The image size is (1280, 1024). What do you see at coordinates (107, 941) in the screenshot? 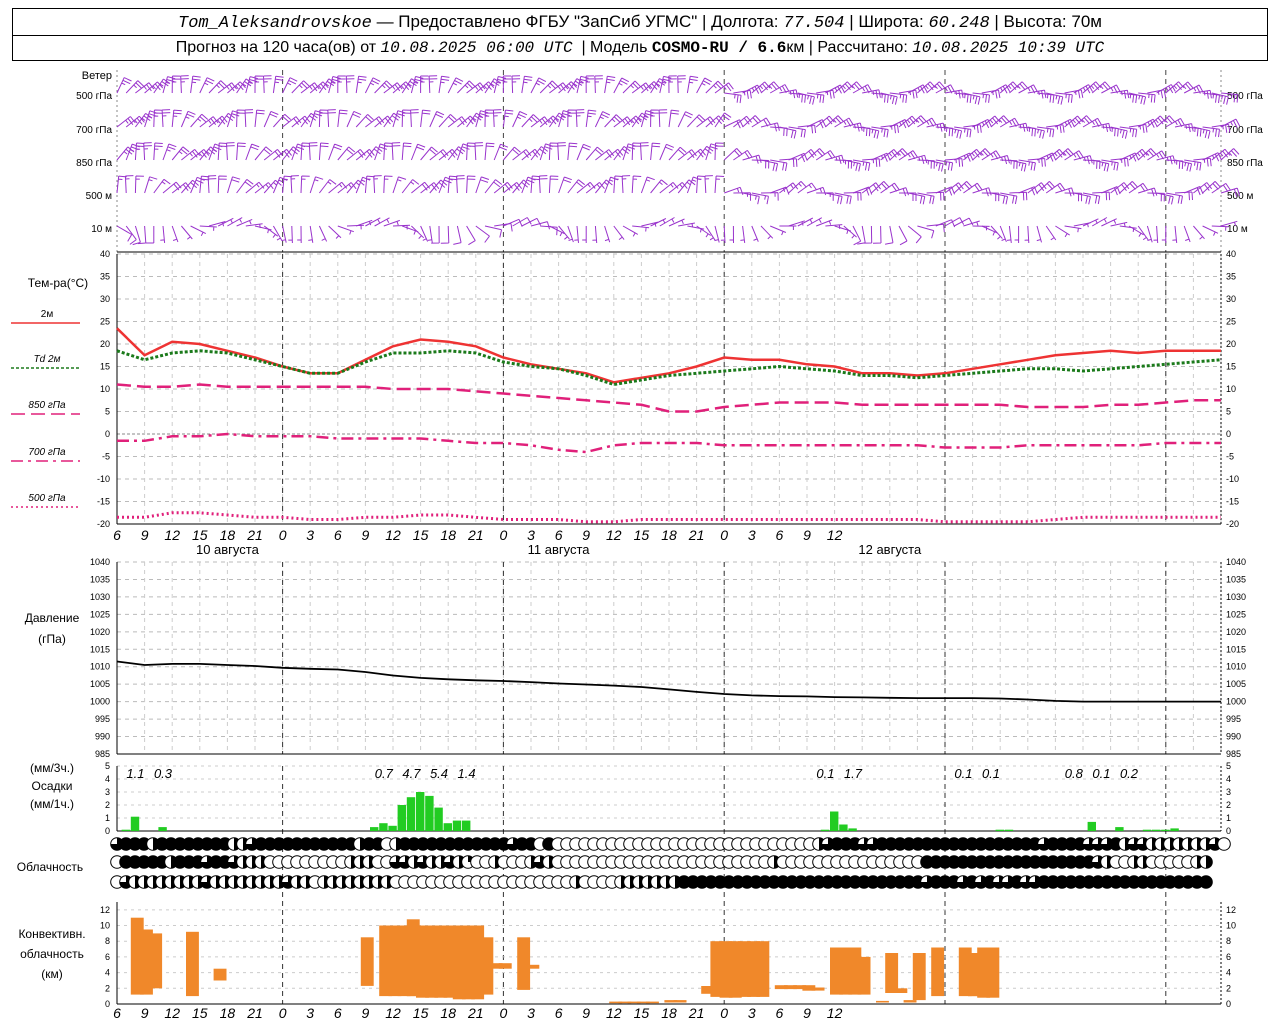
I see `conv-ytick: 8` at bounding box center [107, 941].